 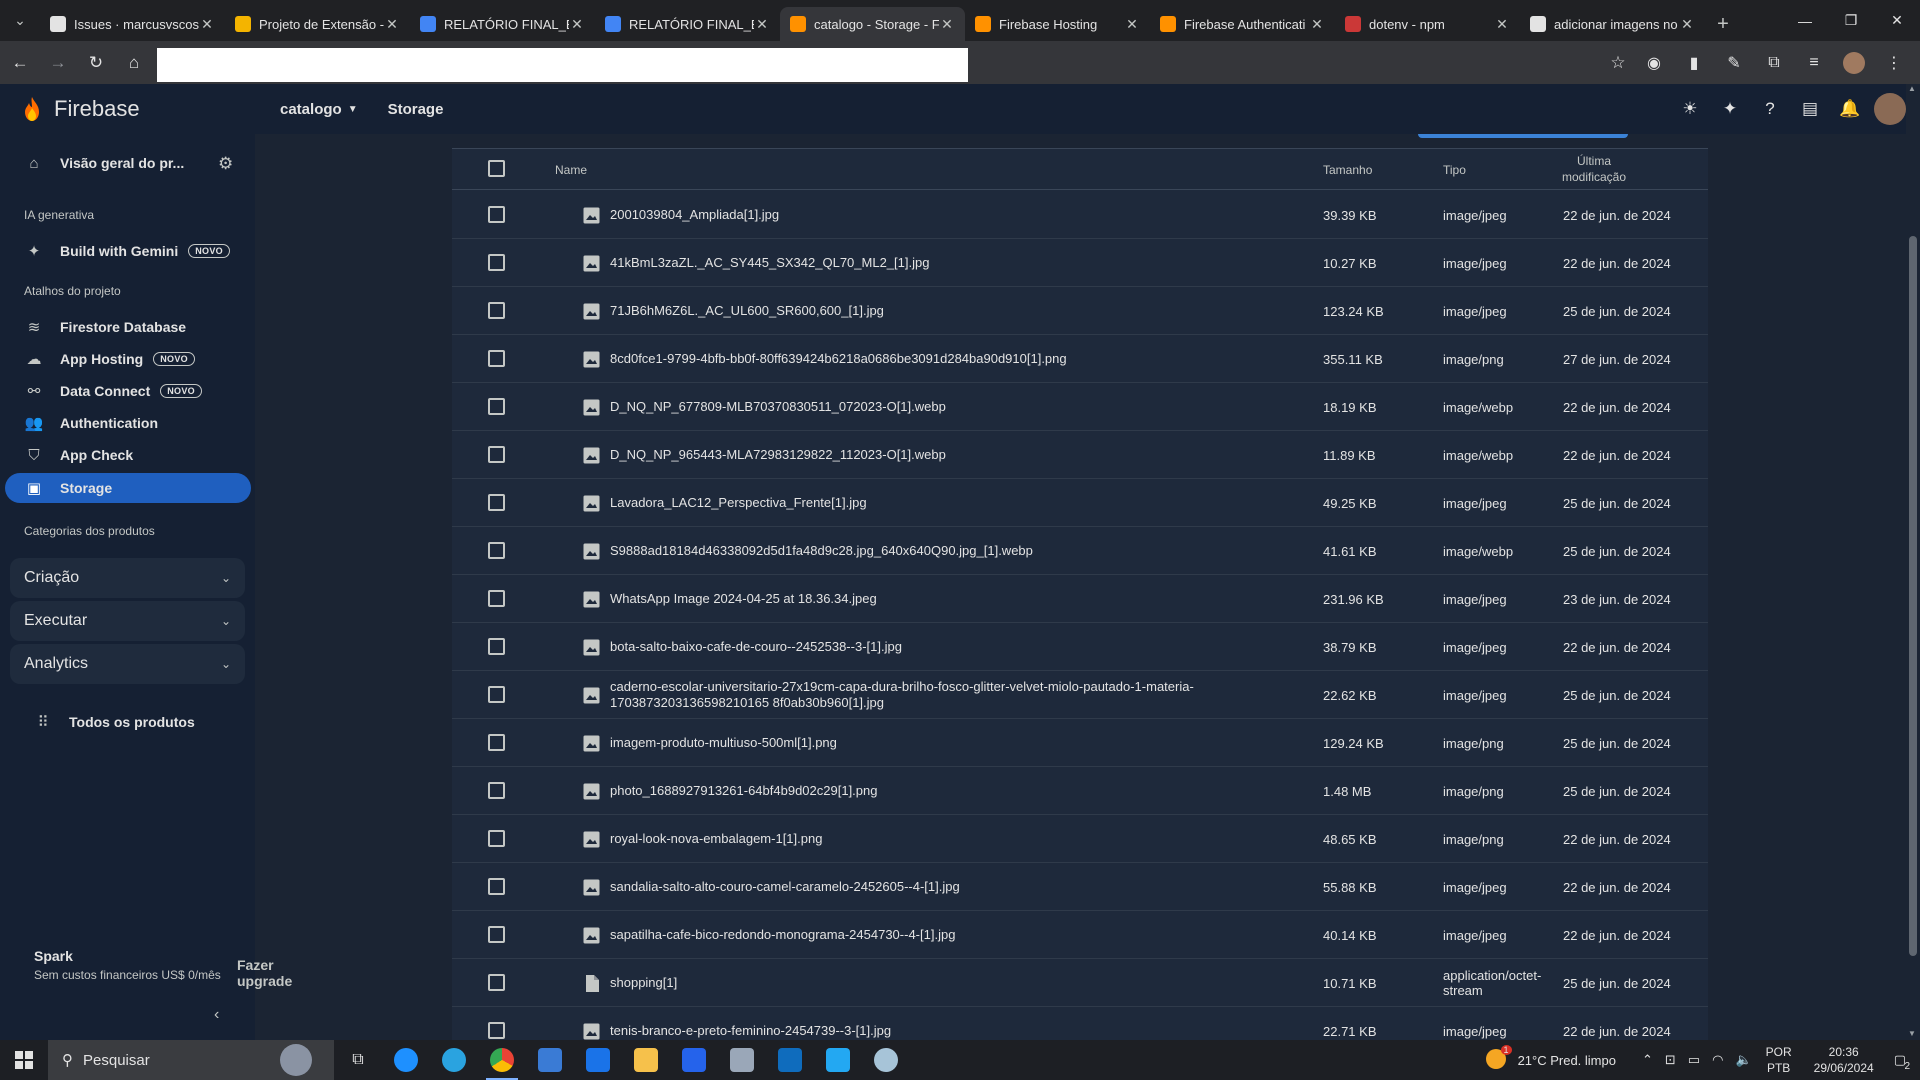 What do you see at coordinates (694, 1060) in the screenshot?
I see `app-icon` at bounding box center [694, 1060].